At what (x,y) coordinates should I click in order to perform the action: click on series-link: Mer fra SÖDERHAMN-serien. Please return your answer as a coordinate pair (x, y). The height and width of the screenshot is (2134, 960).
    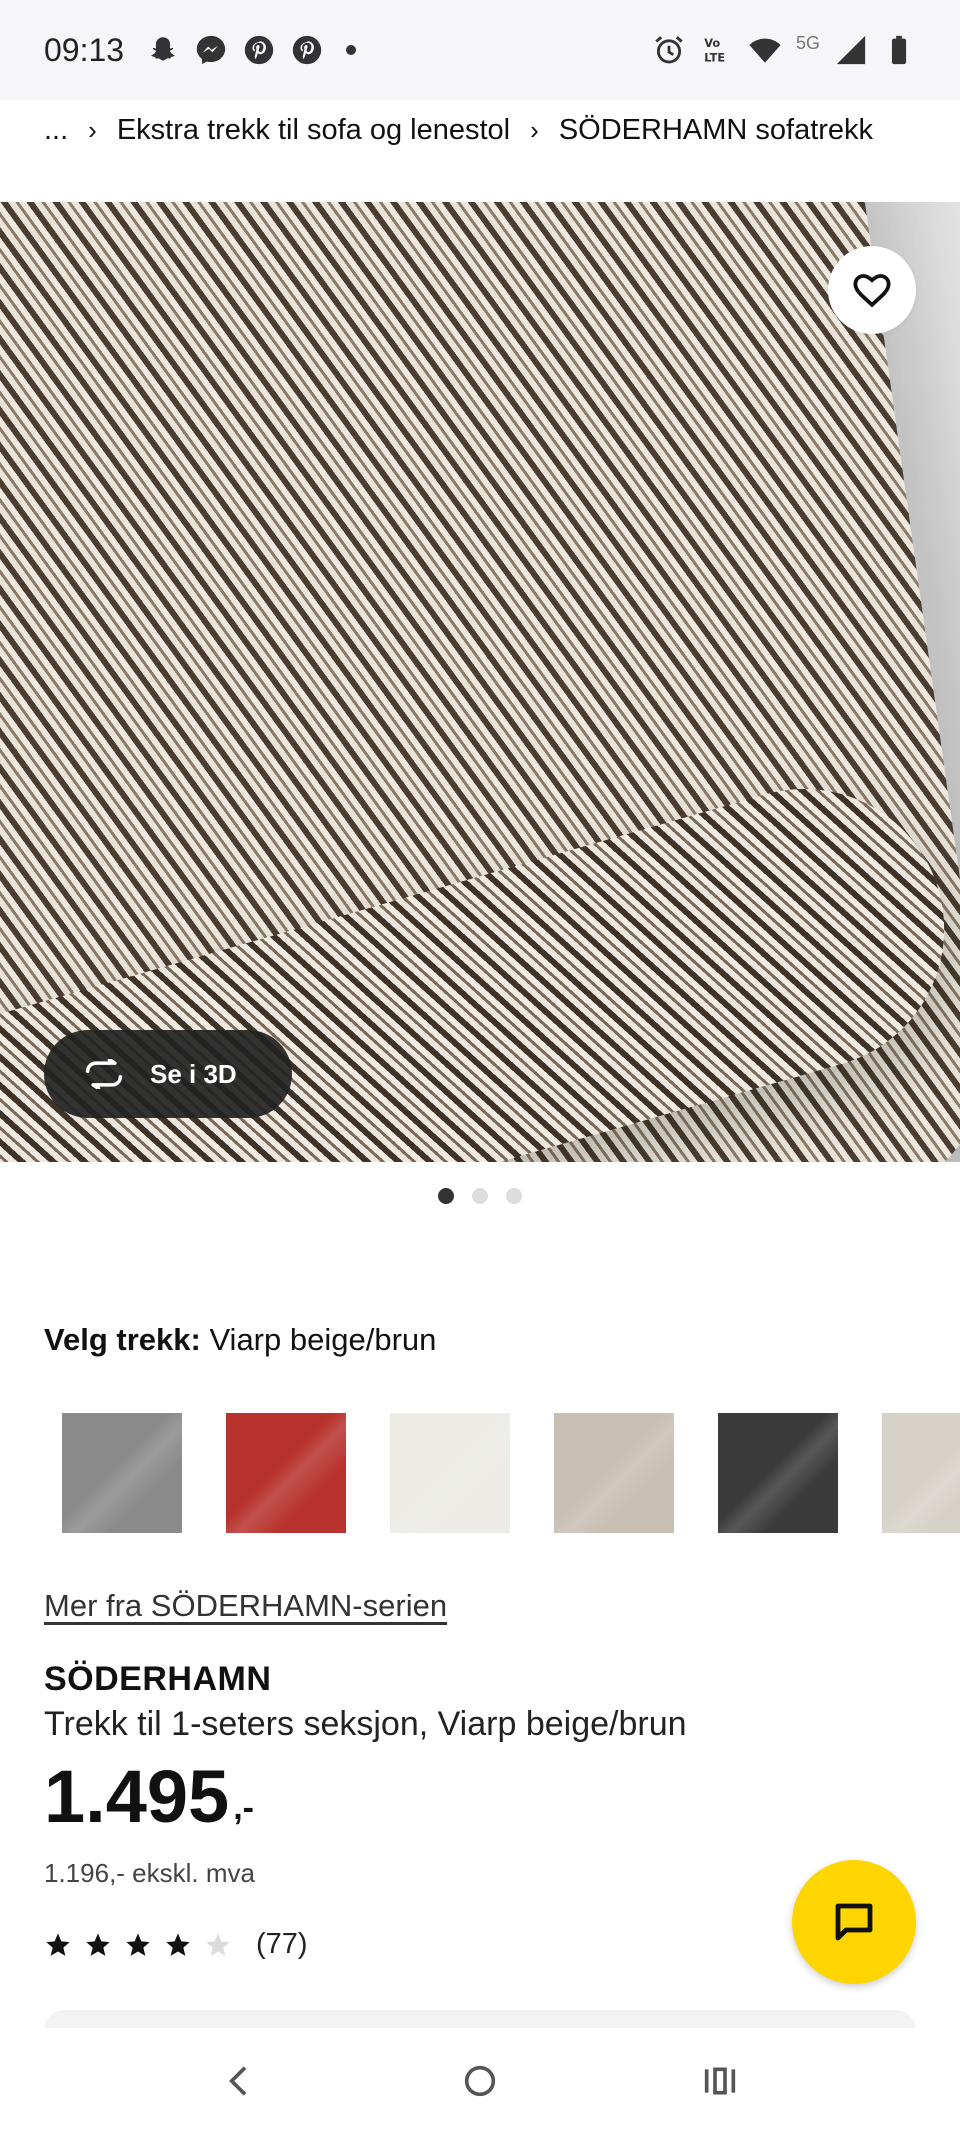
    Looking at the image, I should click on (245, 1606).